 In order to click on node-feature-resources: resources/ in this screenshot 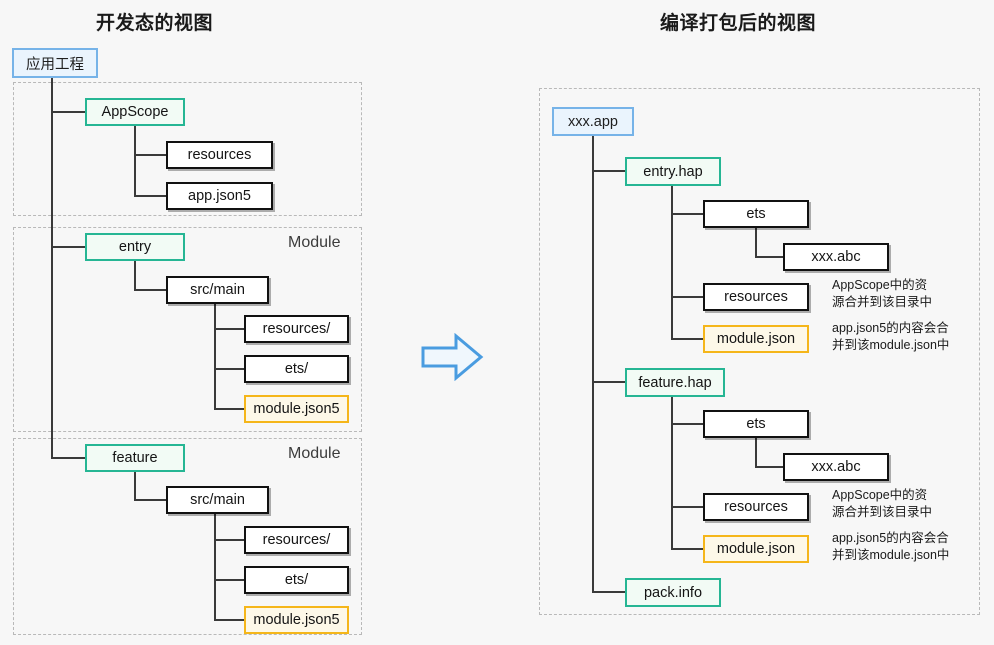, I will do `click(296, 540)`.